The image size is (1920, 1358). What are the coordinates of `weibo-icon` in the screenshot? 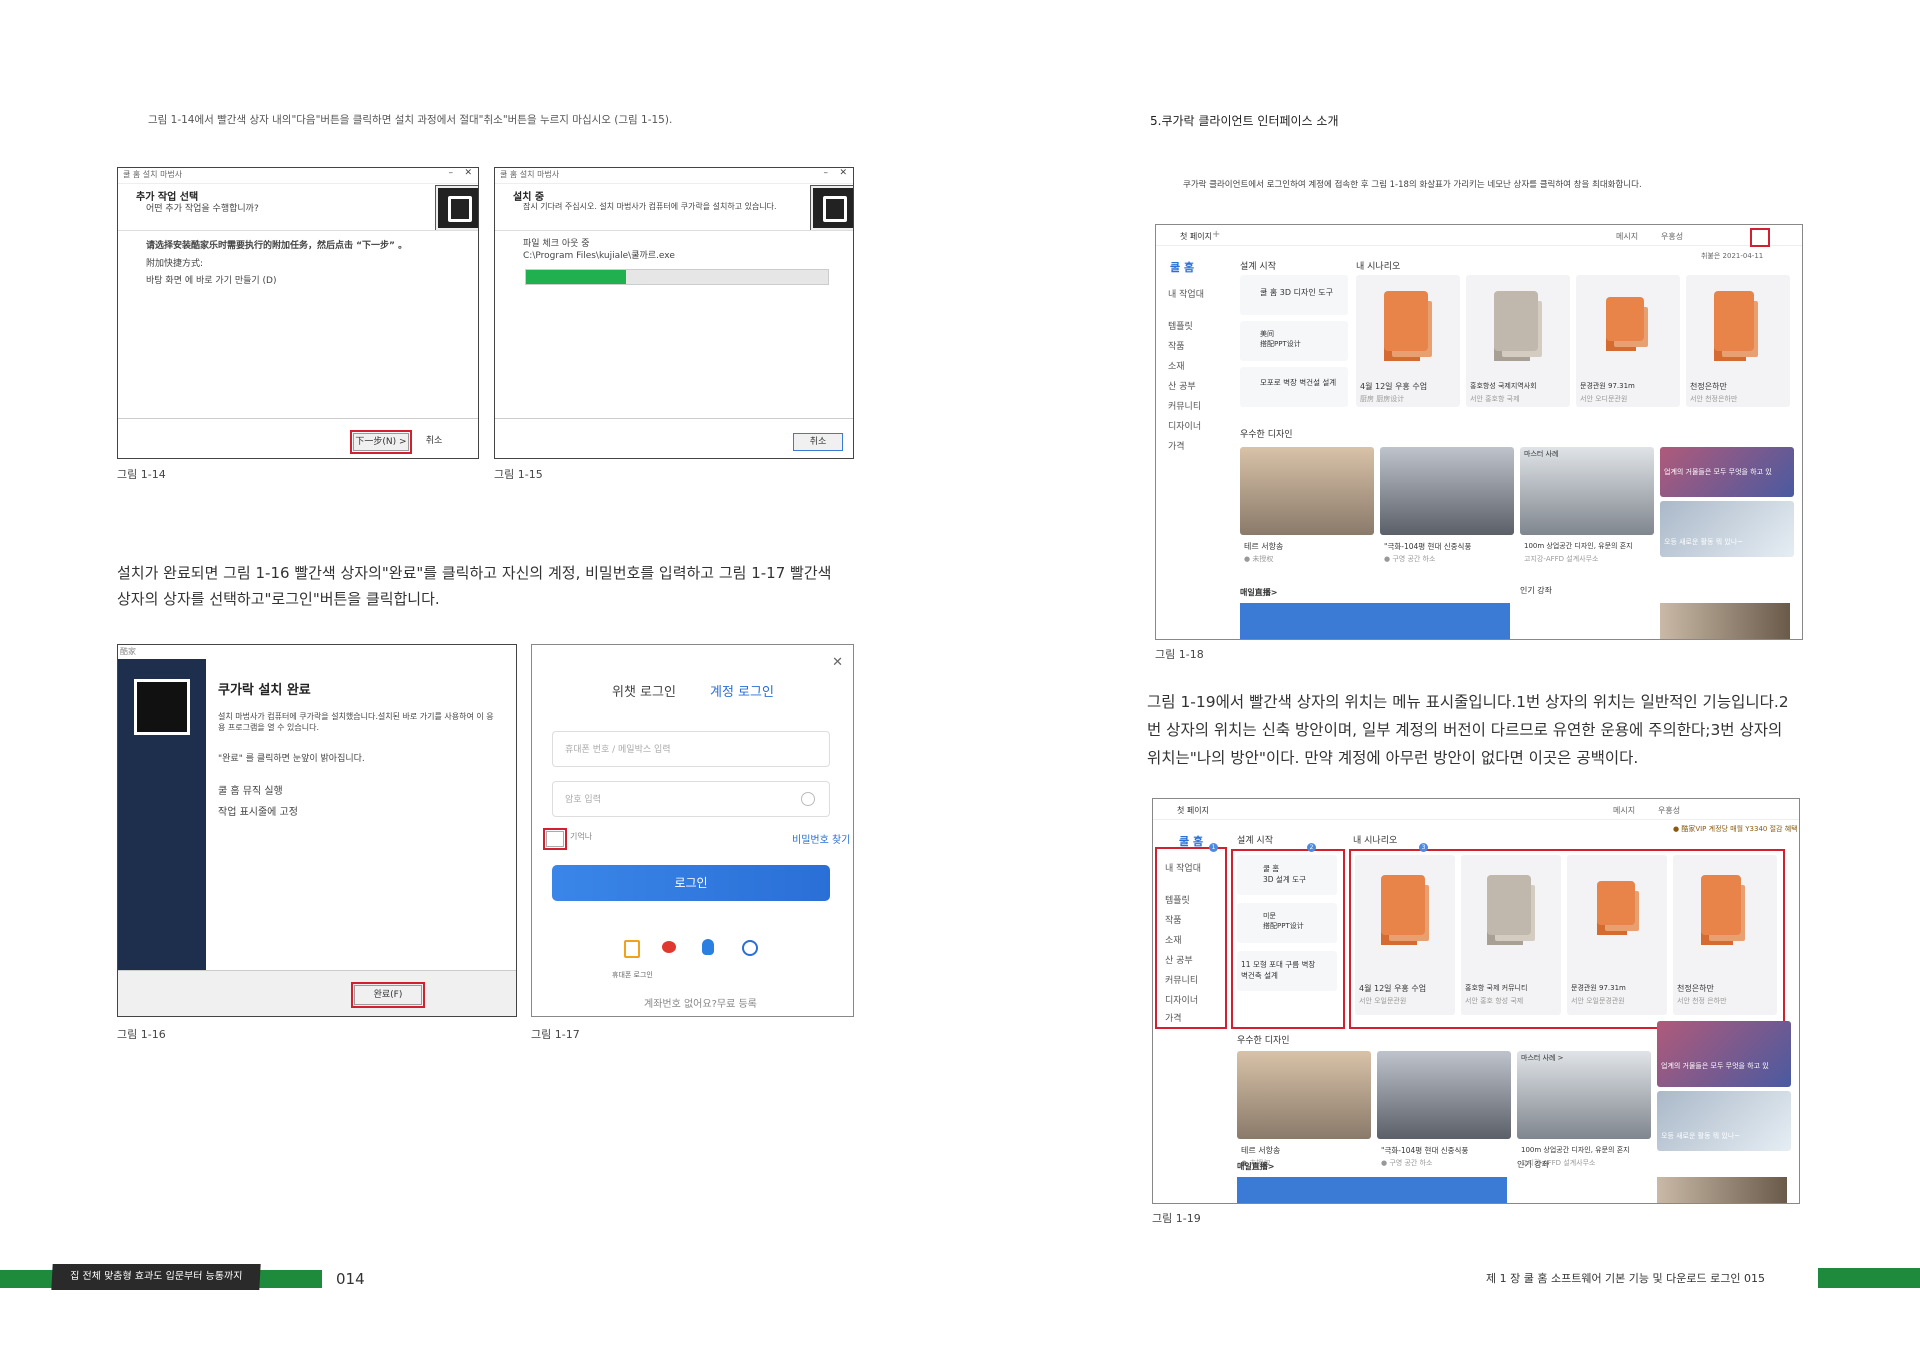 It's located at (669, 947).